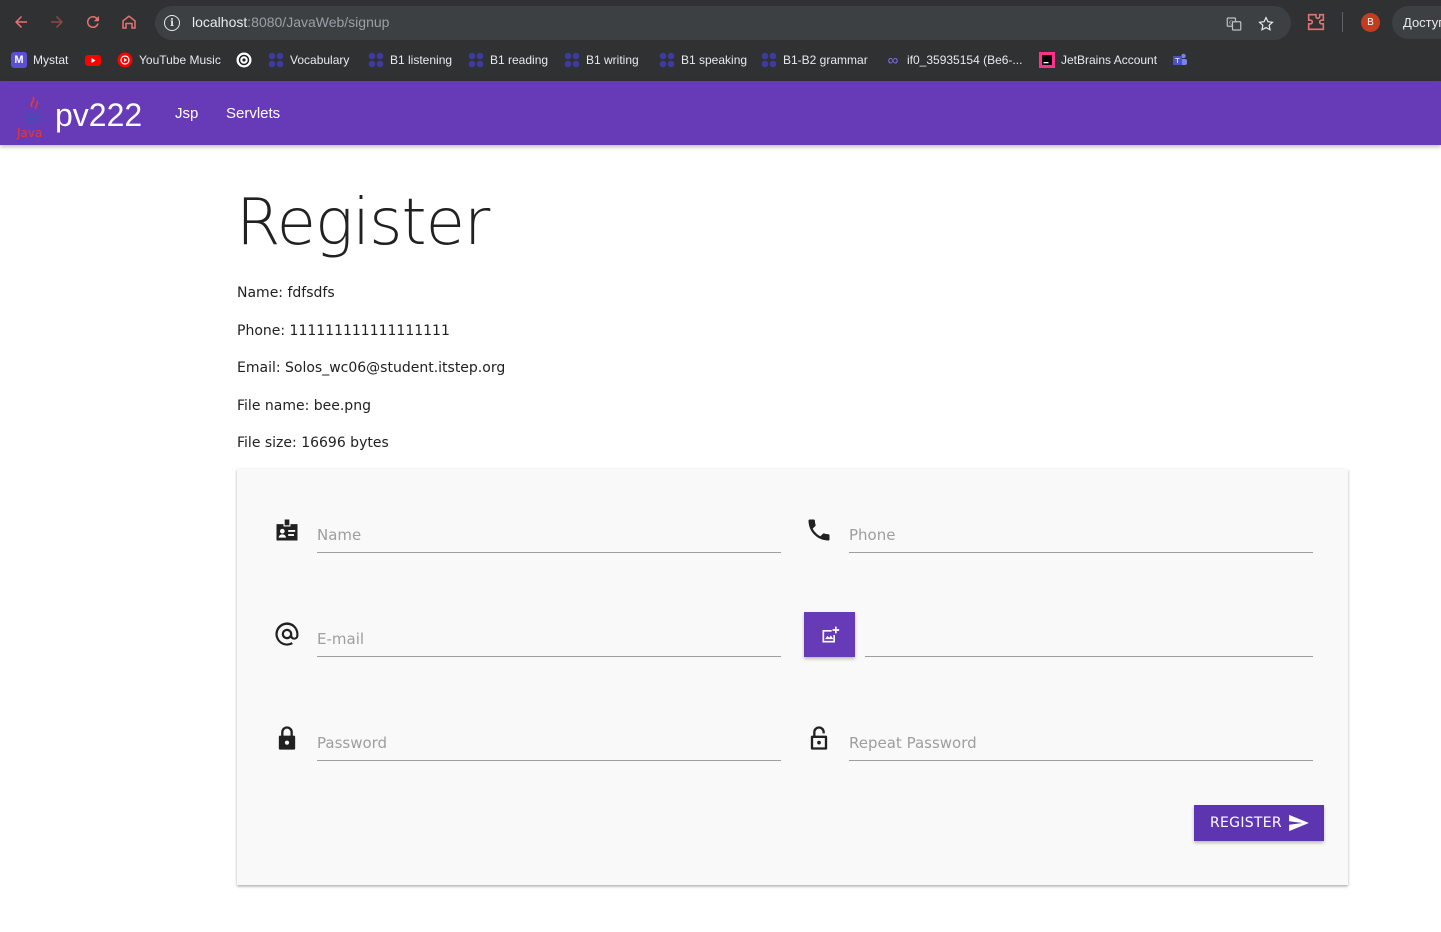 This screenshot has height=932, width=1441. What do you see at coordinates (1370, 22) in the screenshot?
I see `profile-avatar: B` at bounding box center [1370, 22].